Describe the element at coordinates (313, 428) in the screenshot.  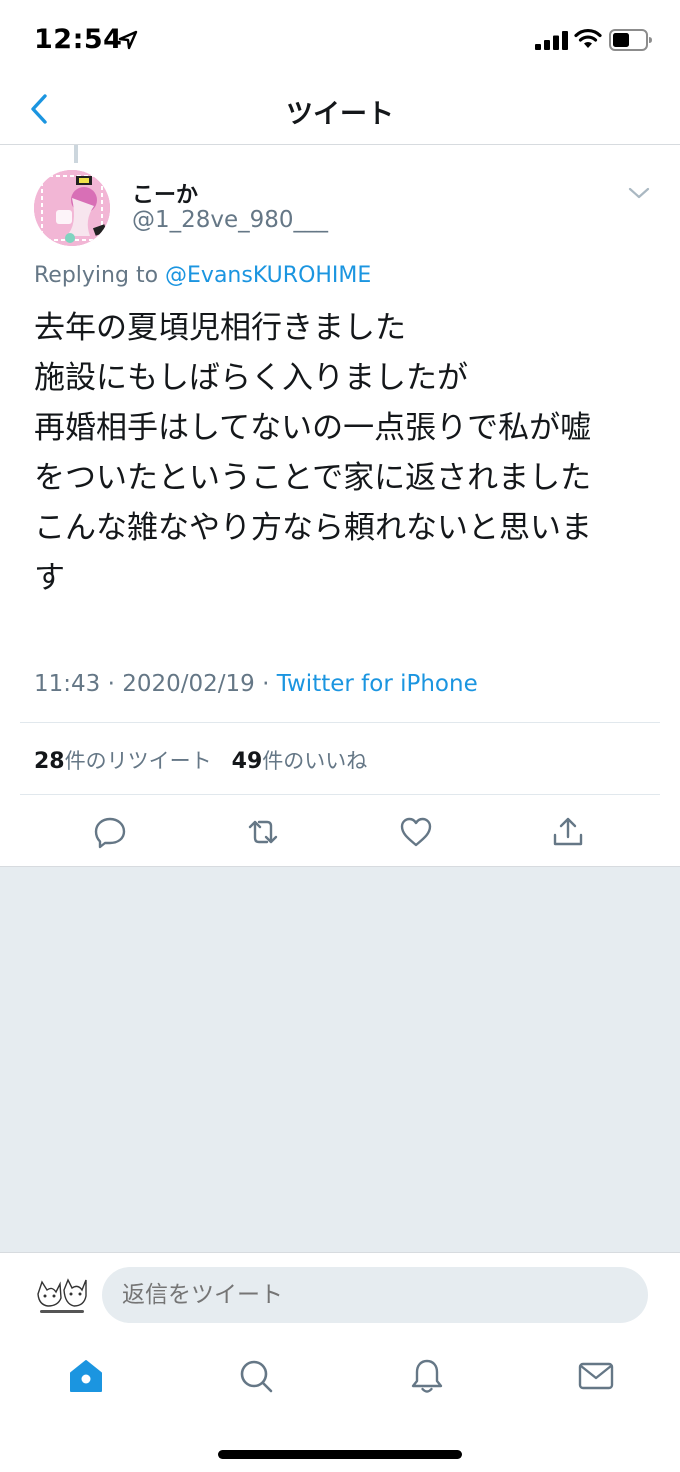
I see `tweet-text-line: 再婚相手はしてないの一点張りで私が嘘` at that location.